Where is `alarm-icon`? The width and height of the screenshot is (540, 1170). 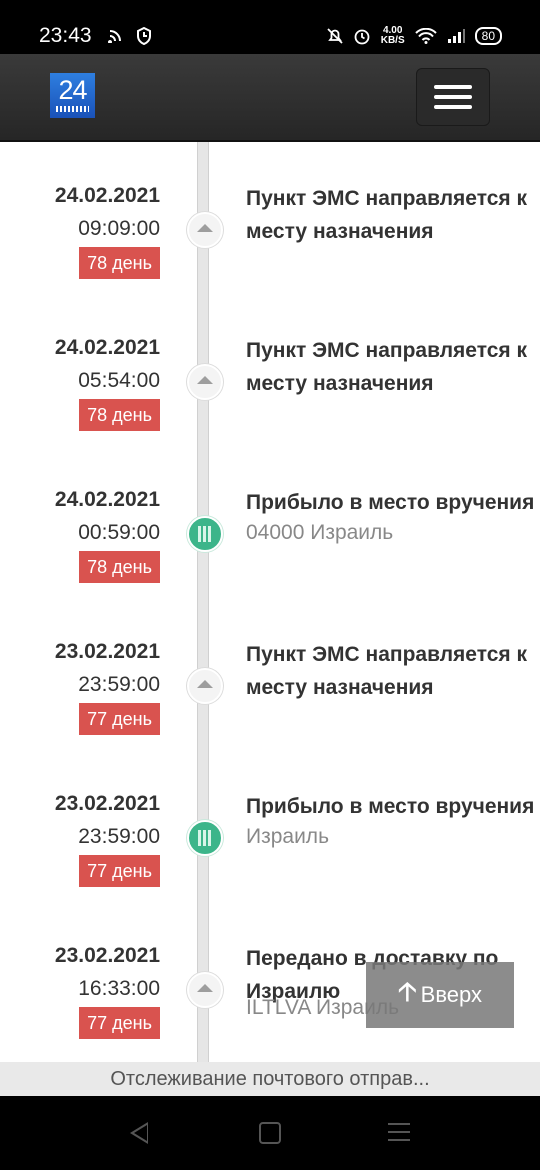 alarm-icon is located at coordinates (362, 37).